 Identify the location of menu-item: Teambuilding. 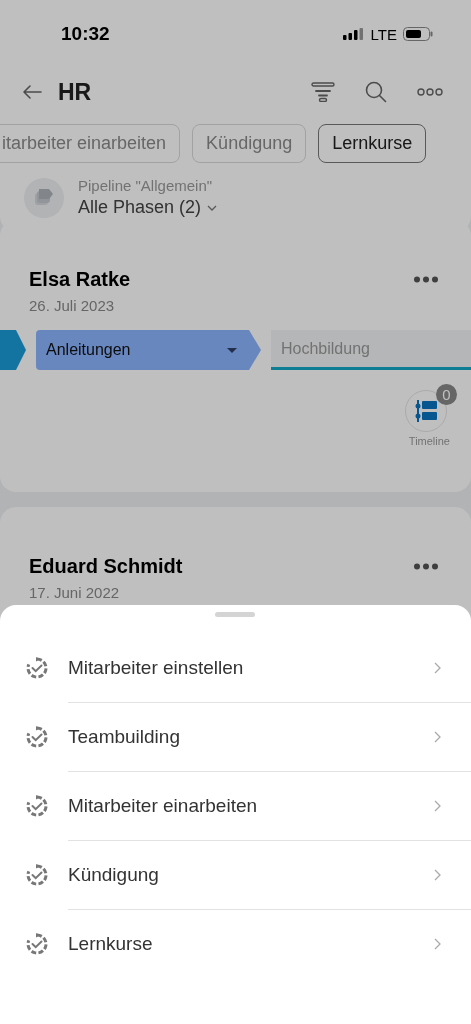
(269, 736).